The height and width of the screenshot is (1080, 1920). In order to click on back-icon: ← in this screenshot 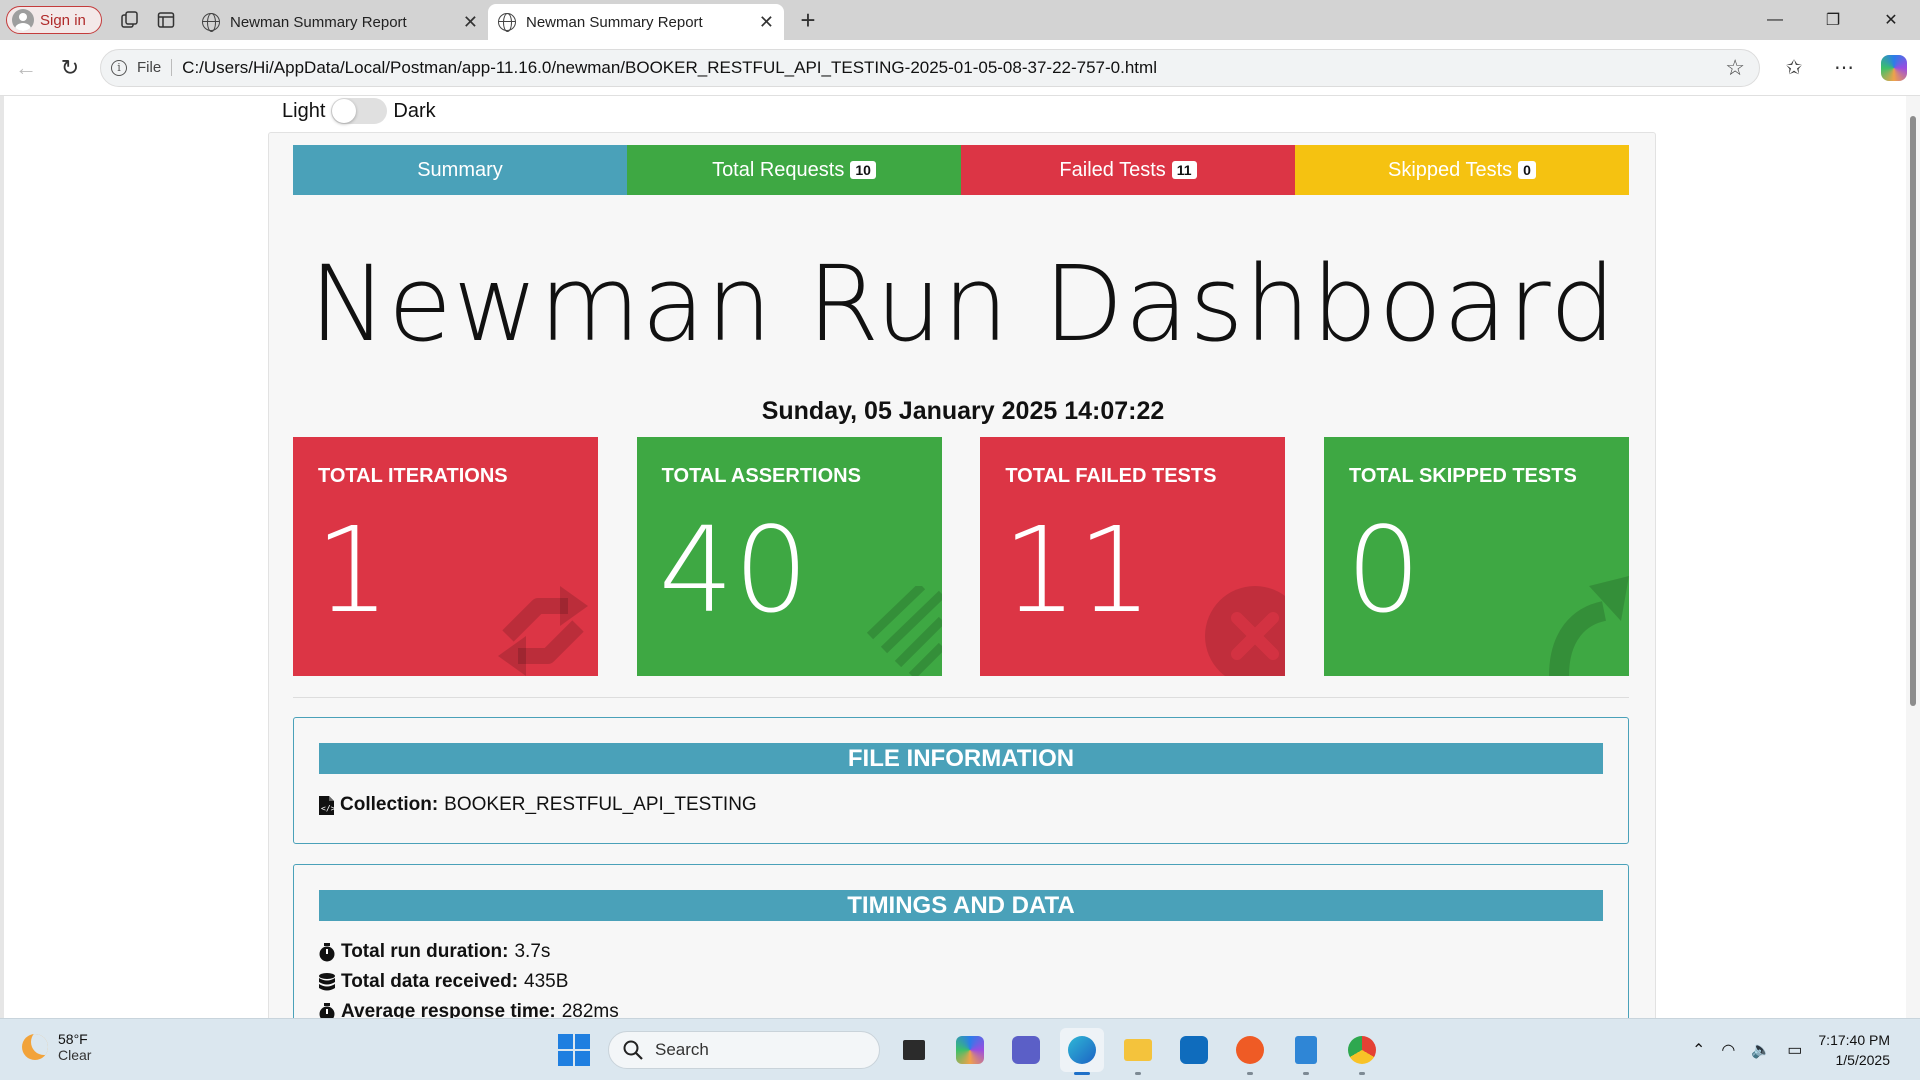, I will do `click(26, 68)`.